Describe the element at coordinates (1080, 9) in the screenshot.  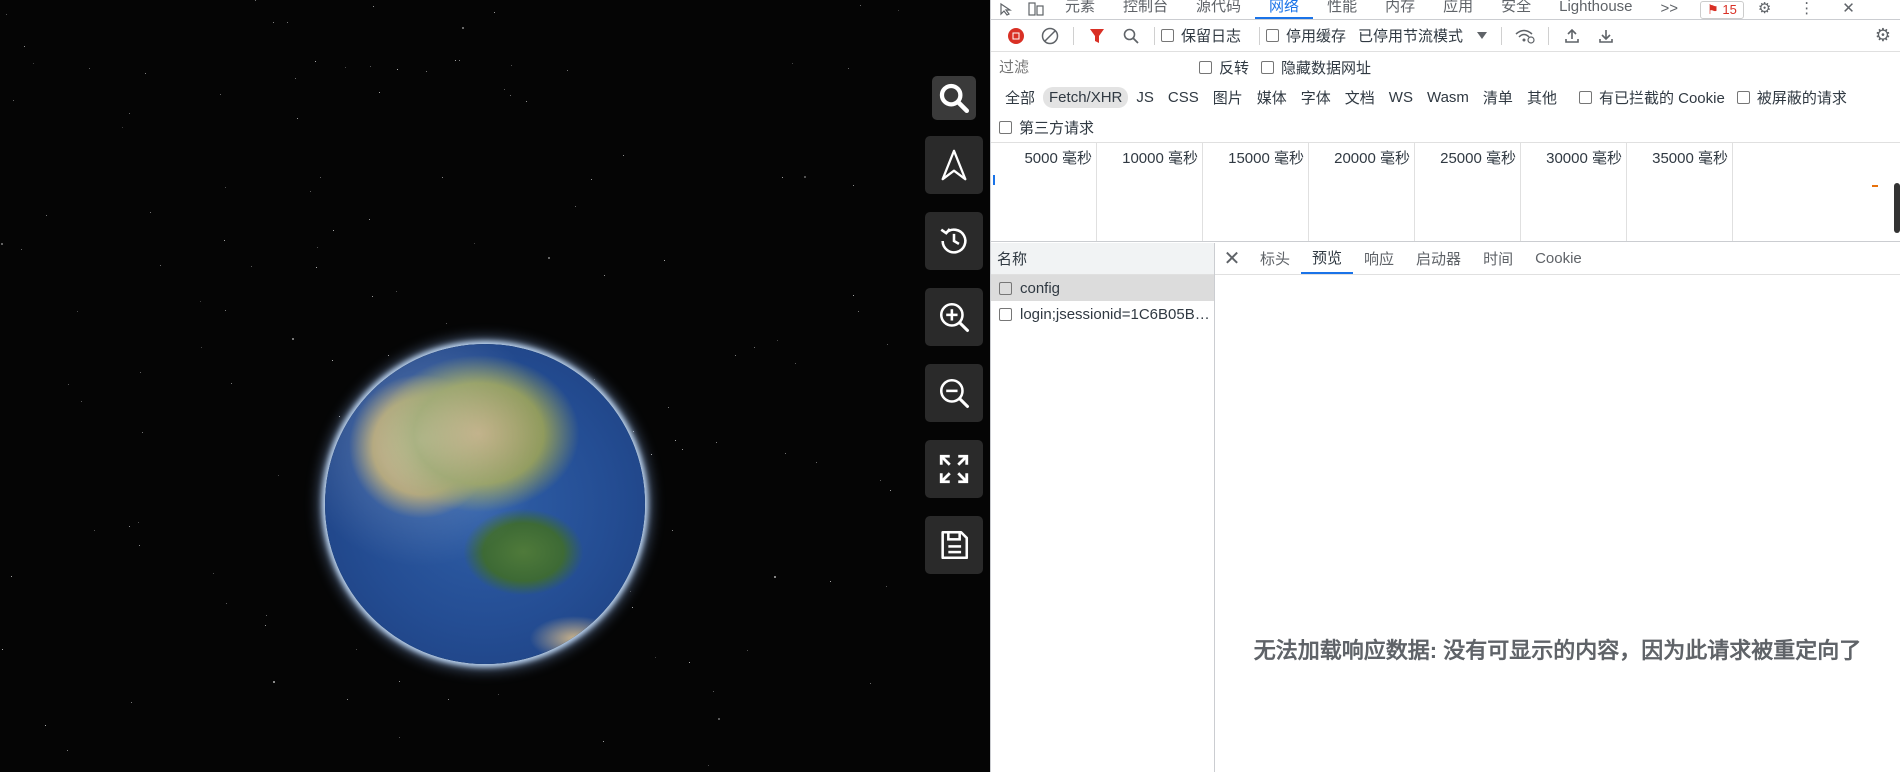
I see `devtools-tab: 元素` at that location.